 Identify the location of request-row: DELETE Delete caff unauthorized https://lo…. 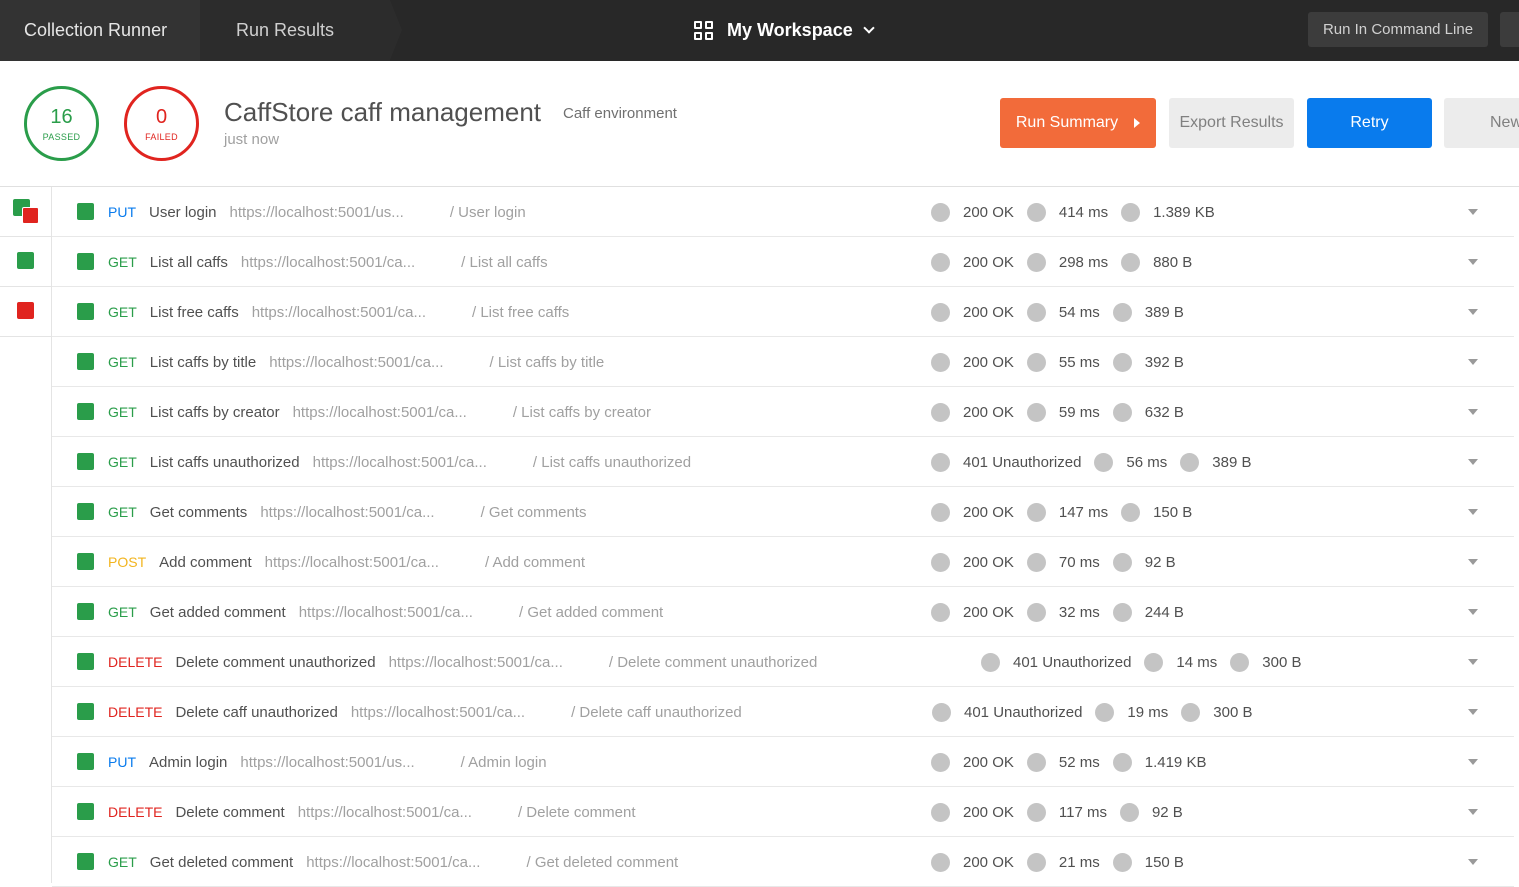
(783, 712).